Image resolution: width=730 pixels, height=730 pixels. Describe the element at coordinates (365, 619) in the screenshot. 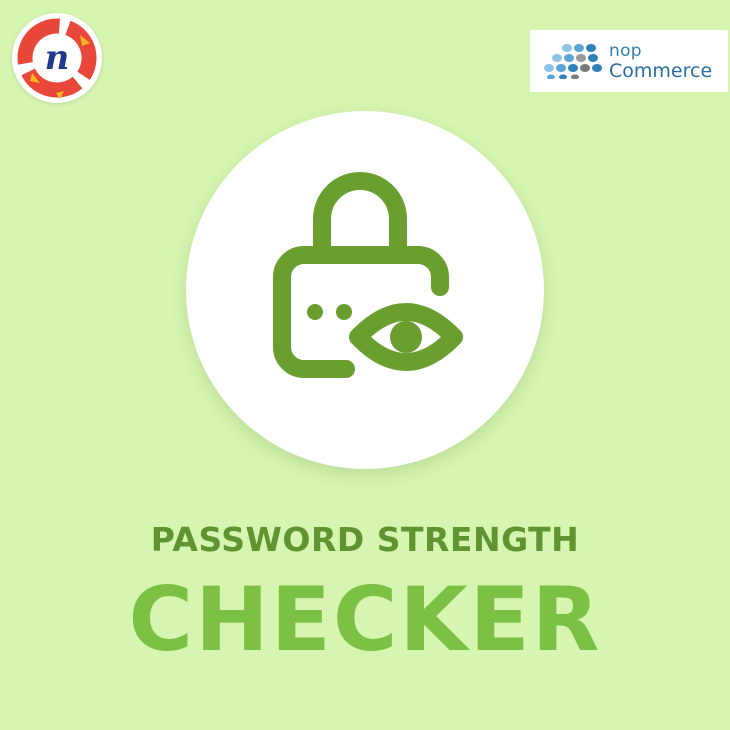

I see `title-line-2: CHECKER` at that location.